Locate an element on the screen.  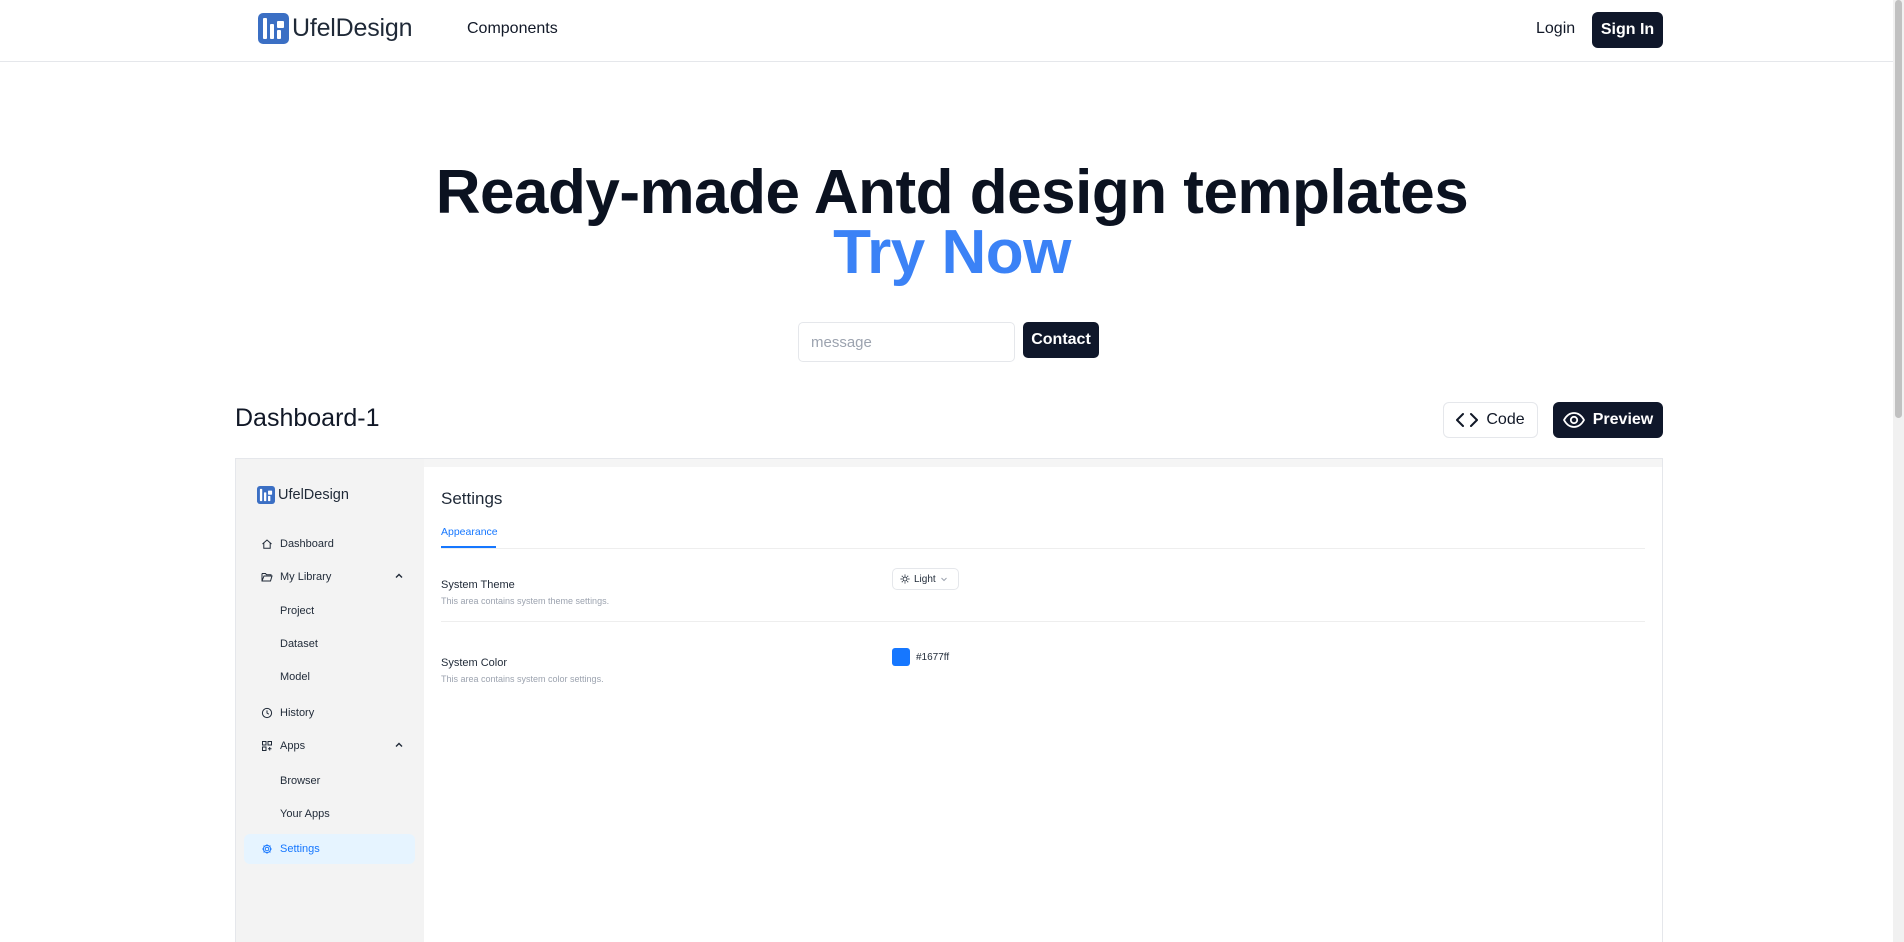
sun-icon is located at coordinates (905, 579).